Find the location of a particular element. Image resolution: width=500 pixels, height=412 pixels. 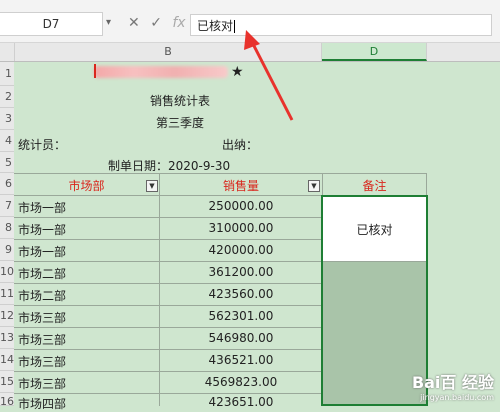

table-cell-qty: 4569823.00 is located at coordinates (241, 382).